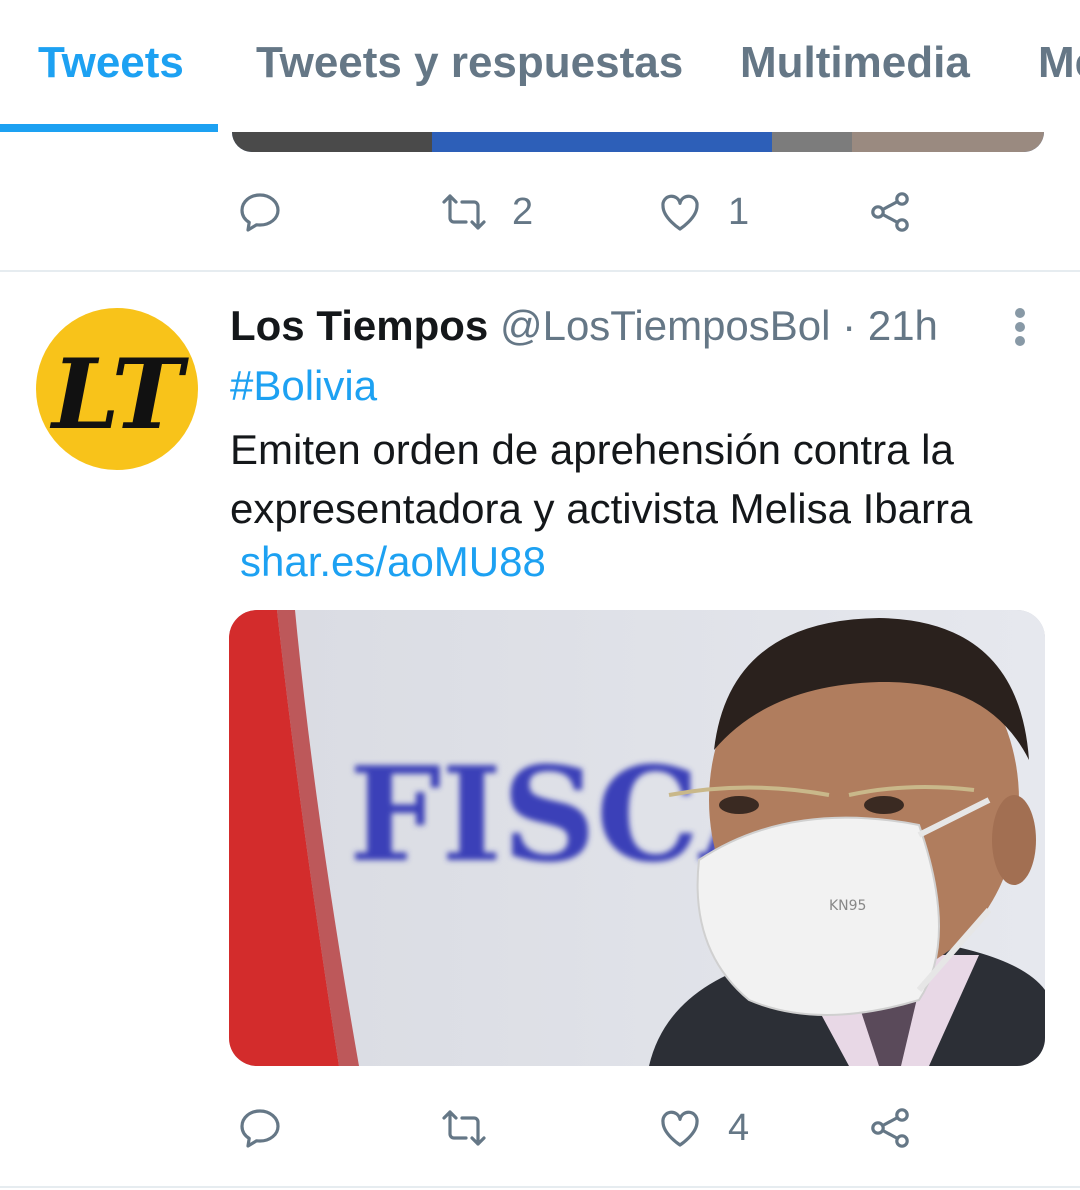  What do you see at coordinates (702, 1128) in the screenshot?
I see `like-button: 4` at bounding box center [702, 1128].